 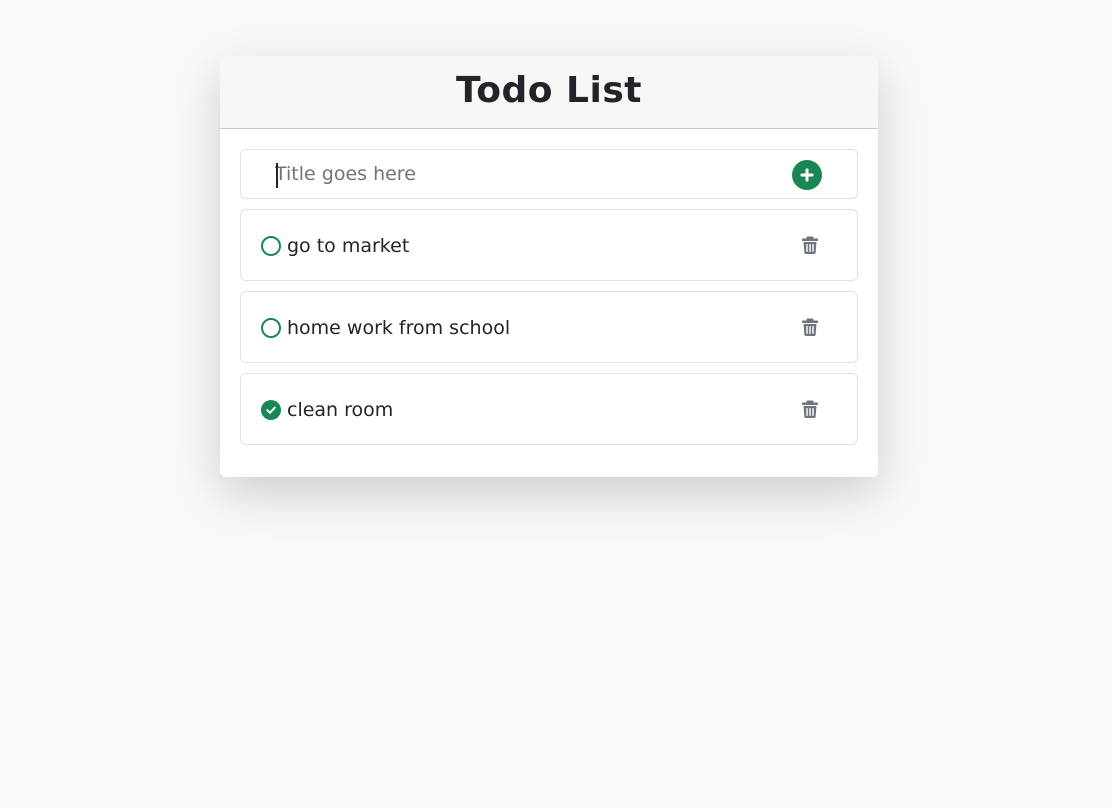 I want to click on todo-item: clean room, so click(x=549, y=409).